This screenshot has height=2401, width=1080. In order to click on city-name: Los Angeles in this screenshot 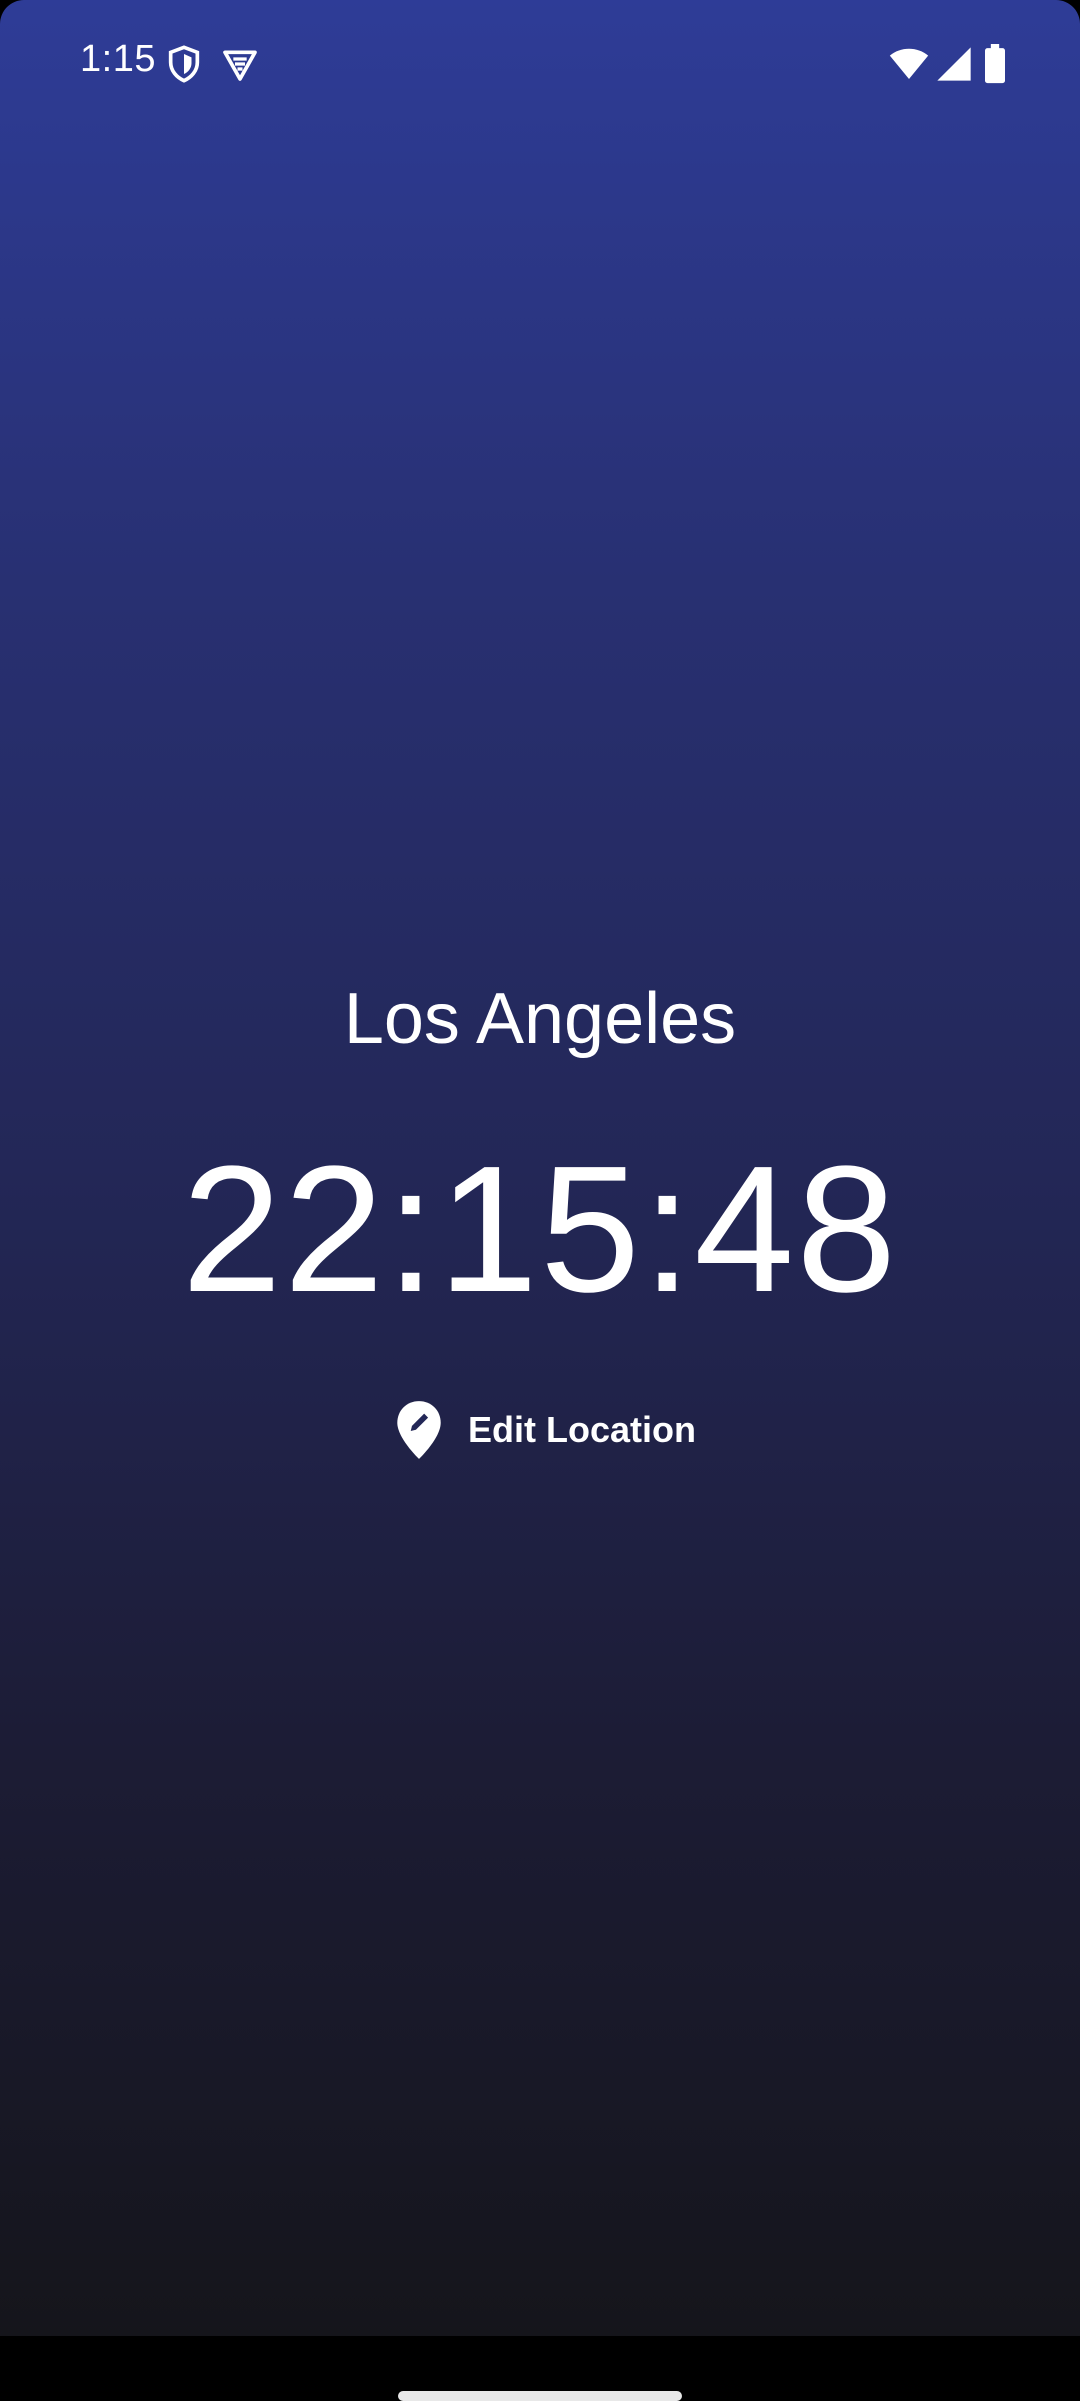, I will do `click(540, 1019)`.